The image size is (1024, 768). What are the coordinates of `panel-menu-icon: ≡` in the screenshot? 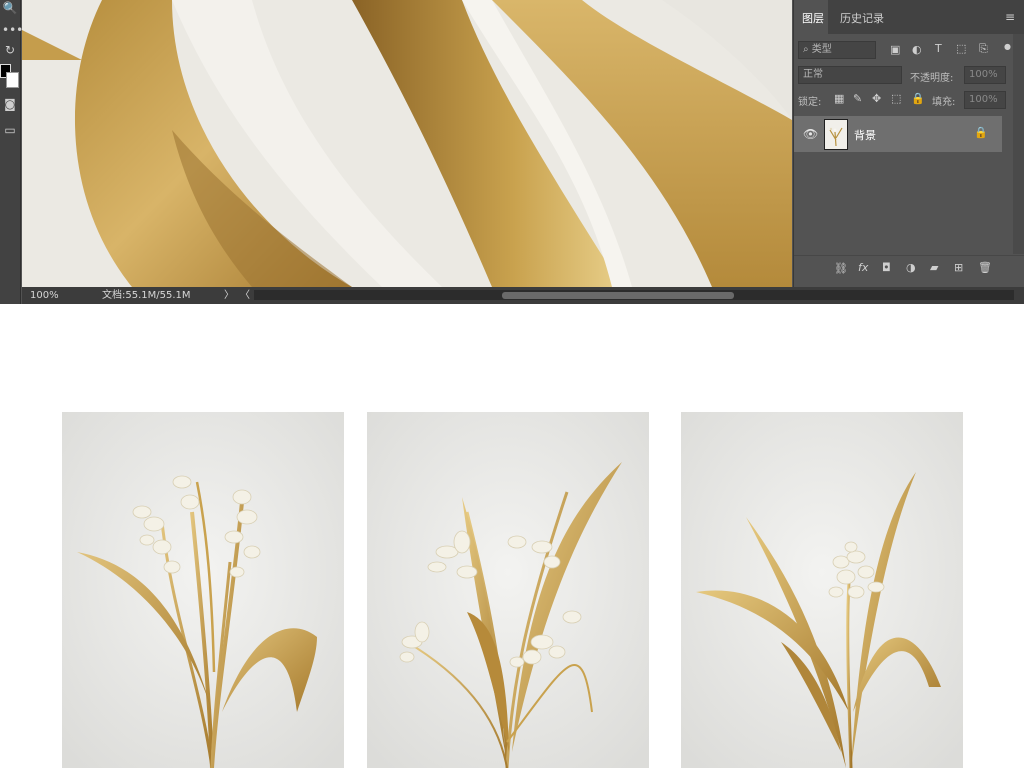 It's located at (1010, 17).